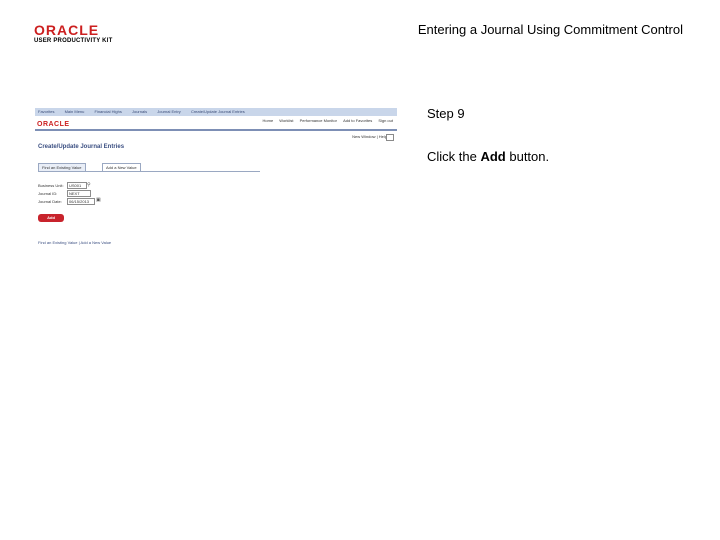 This screenshot has width=720, height=540. Describe the element at coordinates (53, 124) in the screenshot. I see `app-logo: ORACLE` at that location.